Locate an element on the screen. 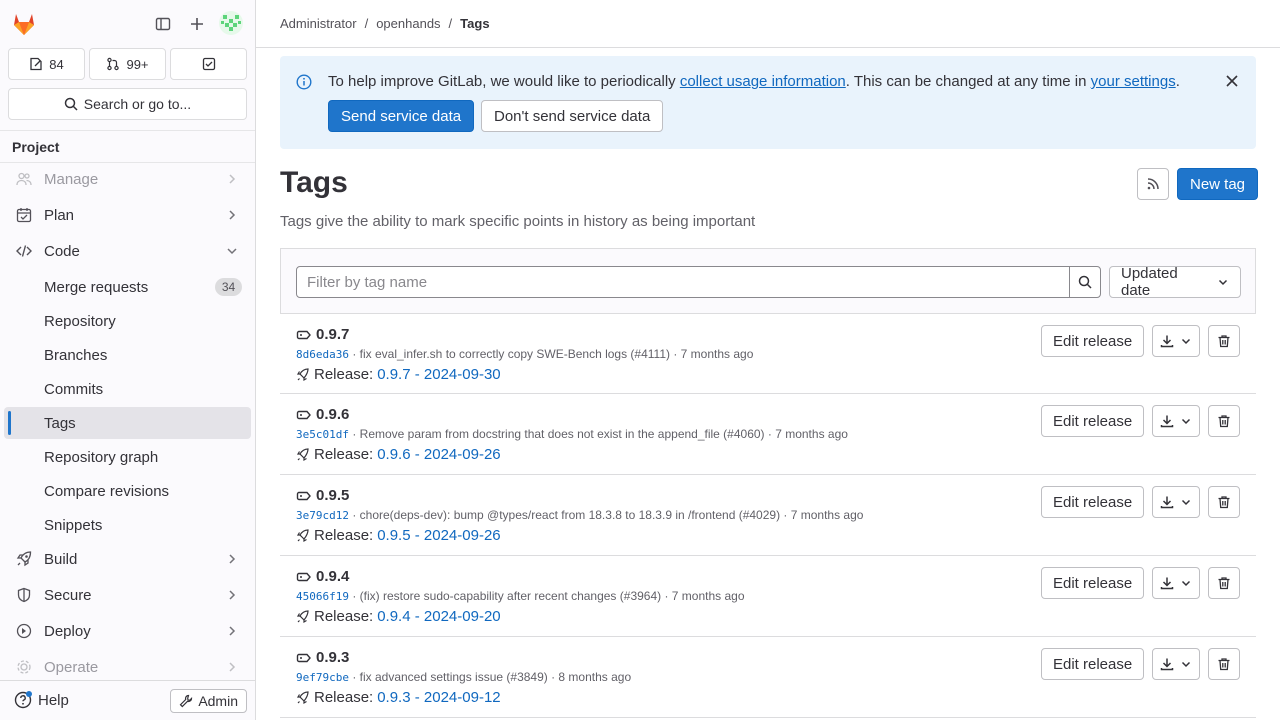  nav-merge-requests: Merge requests 34 is located at coordinates (127, 287).